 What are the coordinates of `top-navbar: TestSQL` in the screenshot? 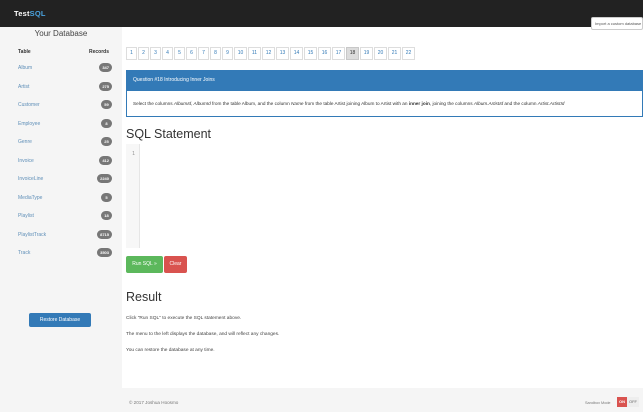 It's located at (321, 13).